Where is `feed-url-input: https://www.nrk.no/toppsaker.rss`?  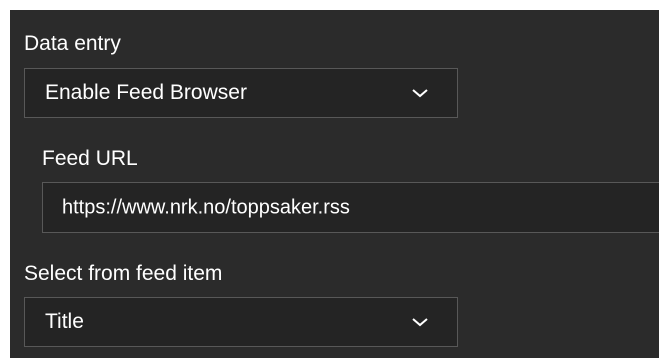 feed-url-input: https://www.nrk.no/toppsaker.rss is located at coordinates (350, 207).